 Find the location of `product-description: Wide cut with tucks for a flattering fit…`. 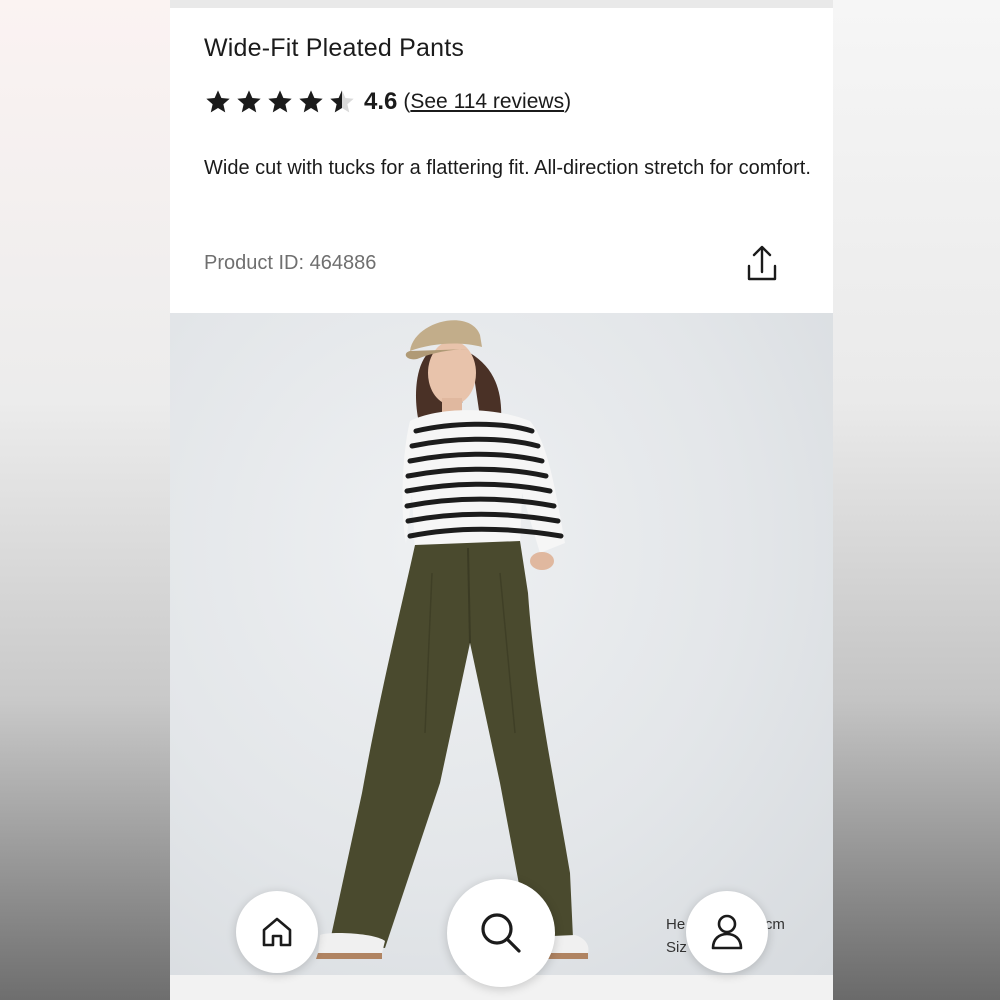

product-description: Wide cut with tucks for a flattering fit… is located at coordinates (507, 168).